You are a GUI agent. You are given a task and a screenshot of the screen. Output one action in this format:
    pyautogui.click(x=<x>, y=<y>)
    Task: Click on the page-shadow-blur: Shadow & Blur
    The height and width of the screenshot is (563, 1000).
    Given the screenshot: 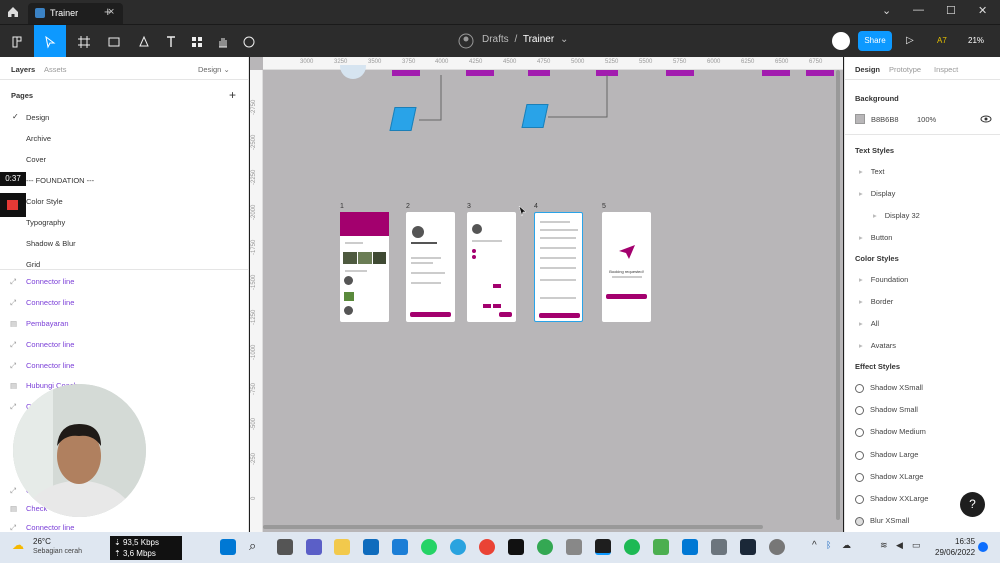 What is the action you would take?
    pyautogui.click(x=51, y=243)
    